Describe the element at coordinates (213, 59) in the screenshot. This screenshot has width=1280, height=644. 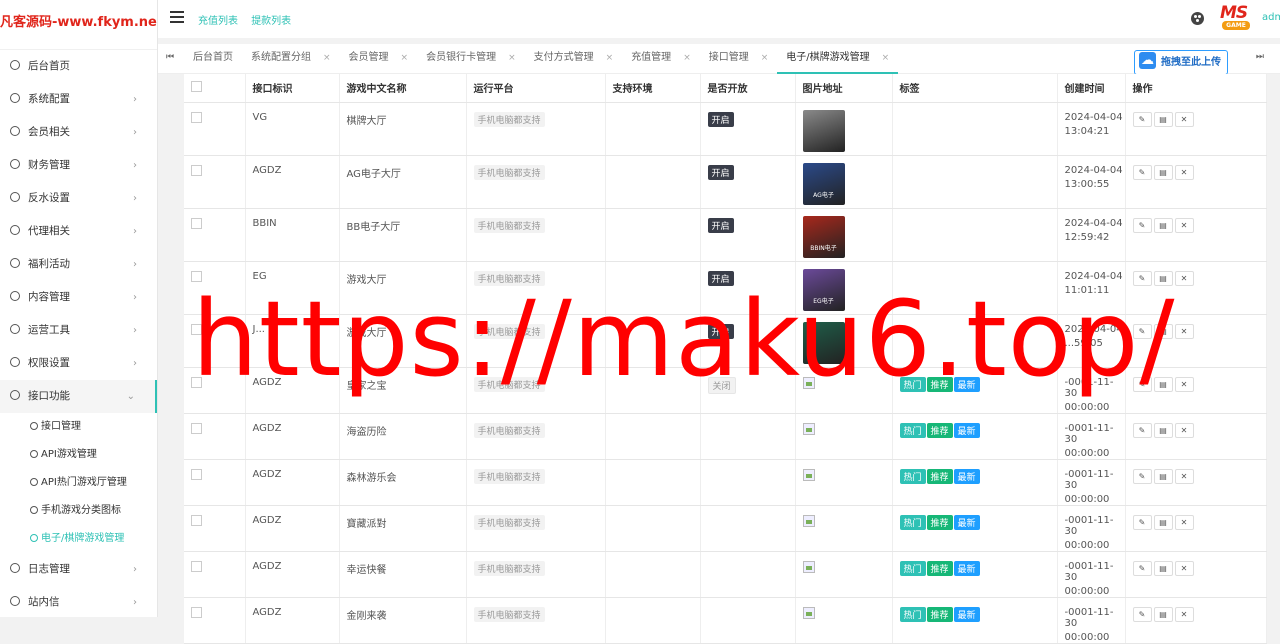
I see `tab: 后台首页` at that location.